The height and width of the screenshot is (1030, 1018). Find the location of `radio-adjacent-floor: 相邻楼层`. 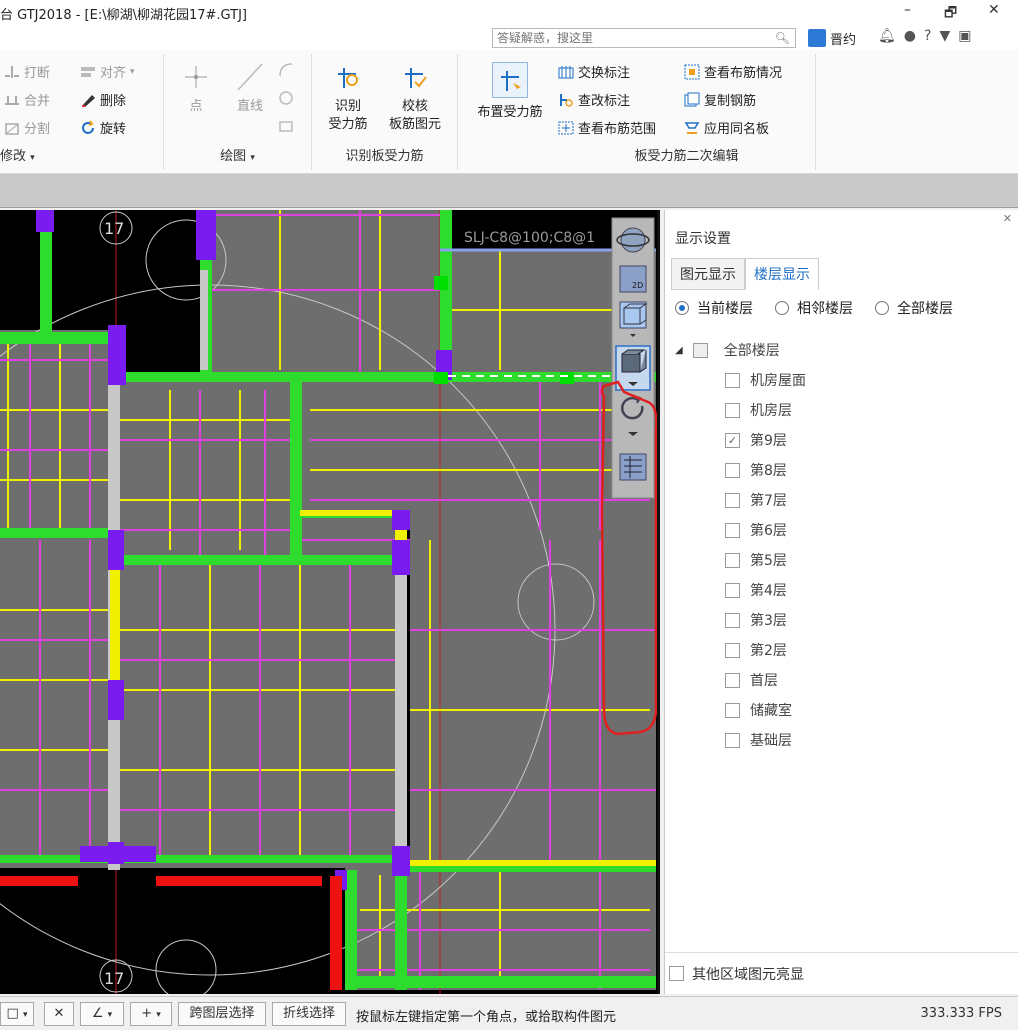

radio-adjacent-floor: 相邻楼层 is located at coordinates (814, 308).